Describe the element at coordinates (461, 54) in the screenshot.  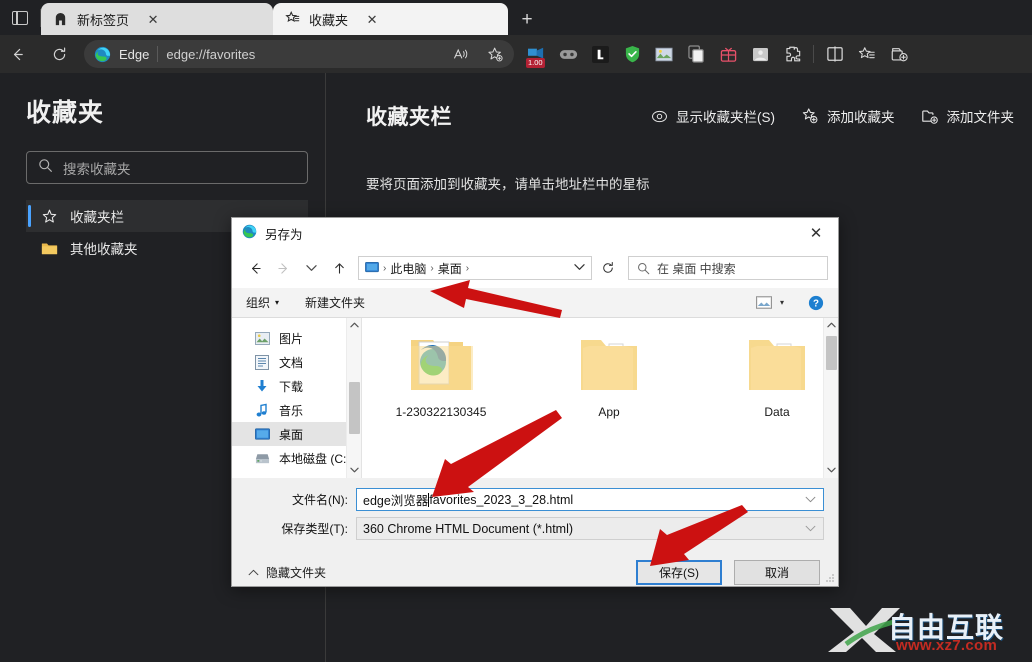
I see `read-aloud-icon` at that location.